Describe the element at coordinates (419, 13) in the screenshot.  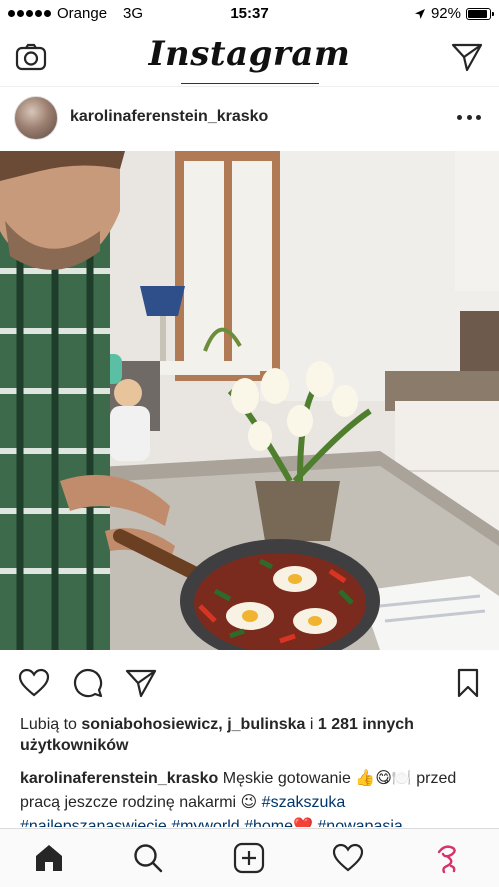
I see `location-arrow-icon` at that location.